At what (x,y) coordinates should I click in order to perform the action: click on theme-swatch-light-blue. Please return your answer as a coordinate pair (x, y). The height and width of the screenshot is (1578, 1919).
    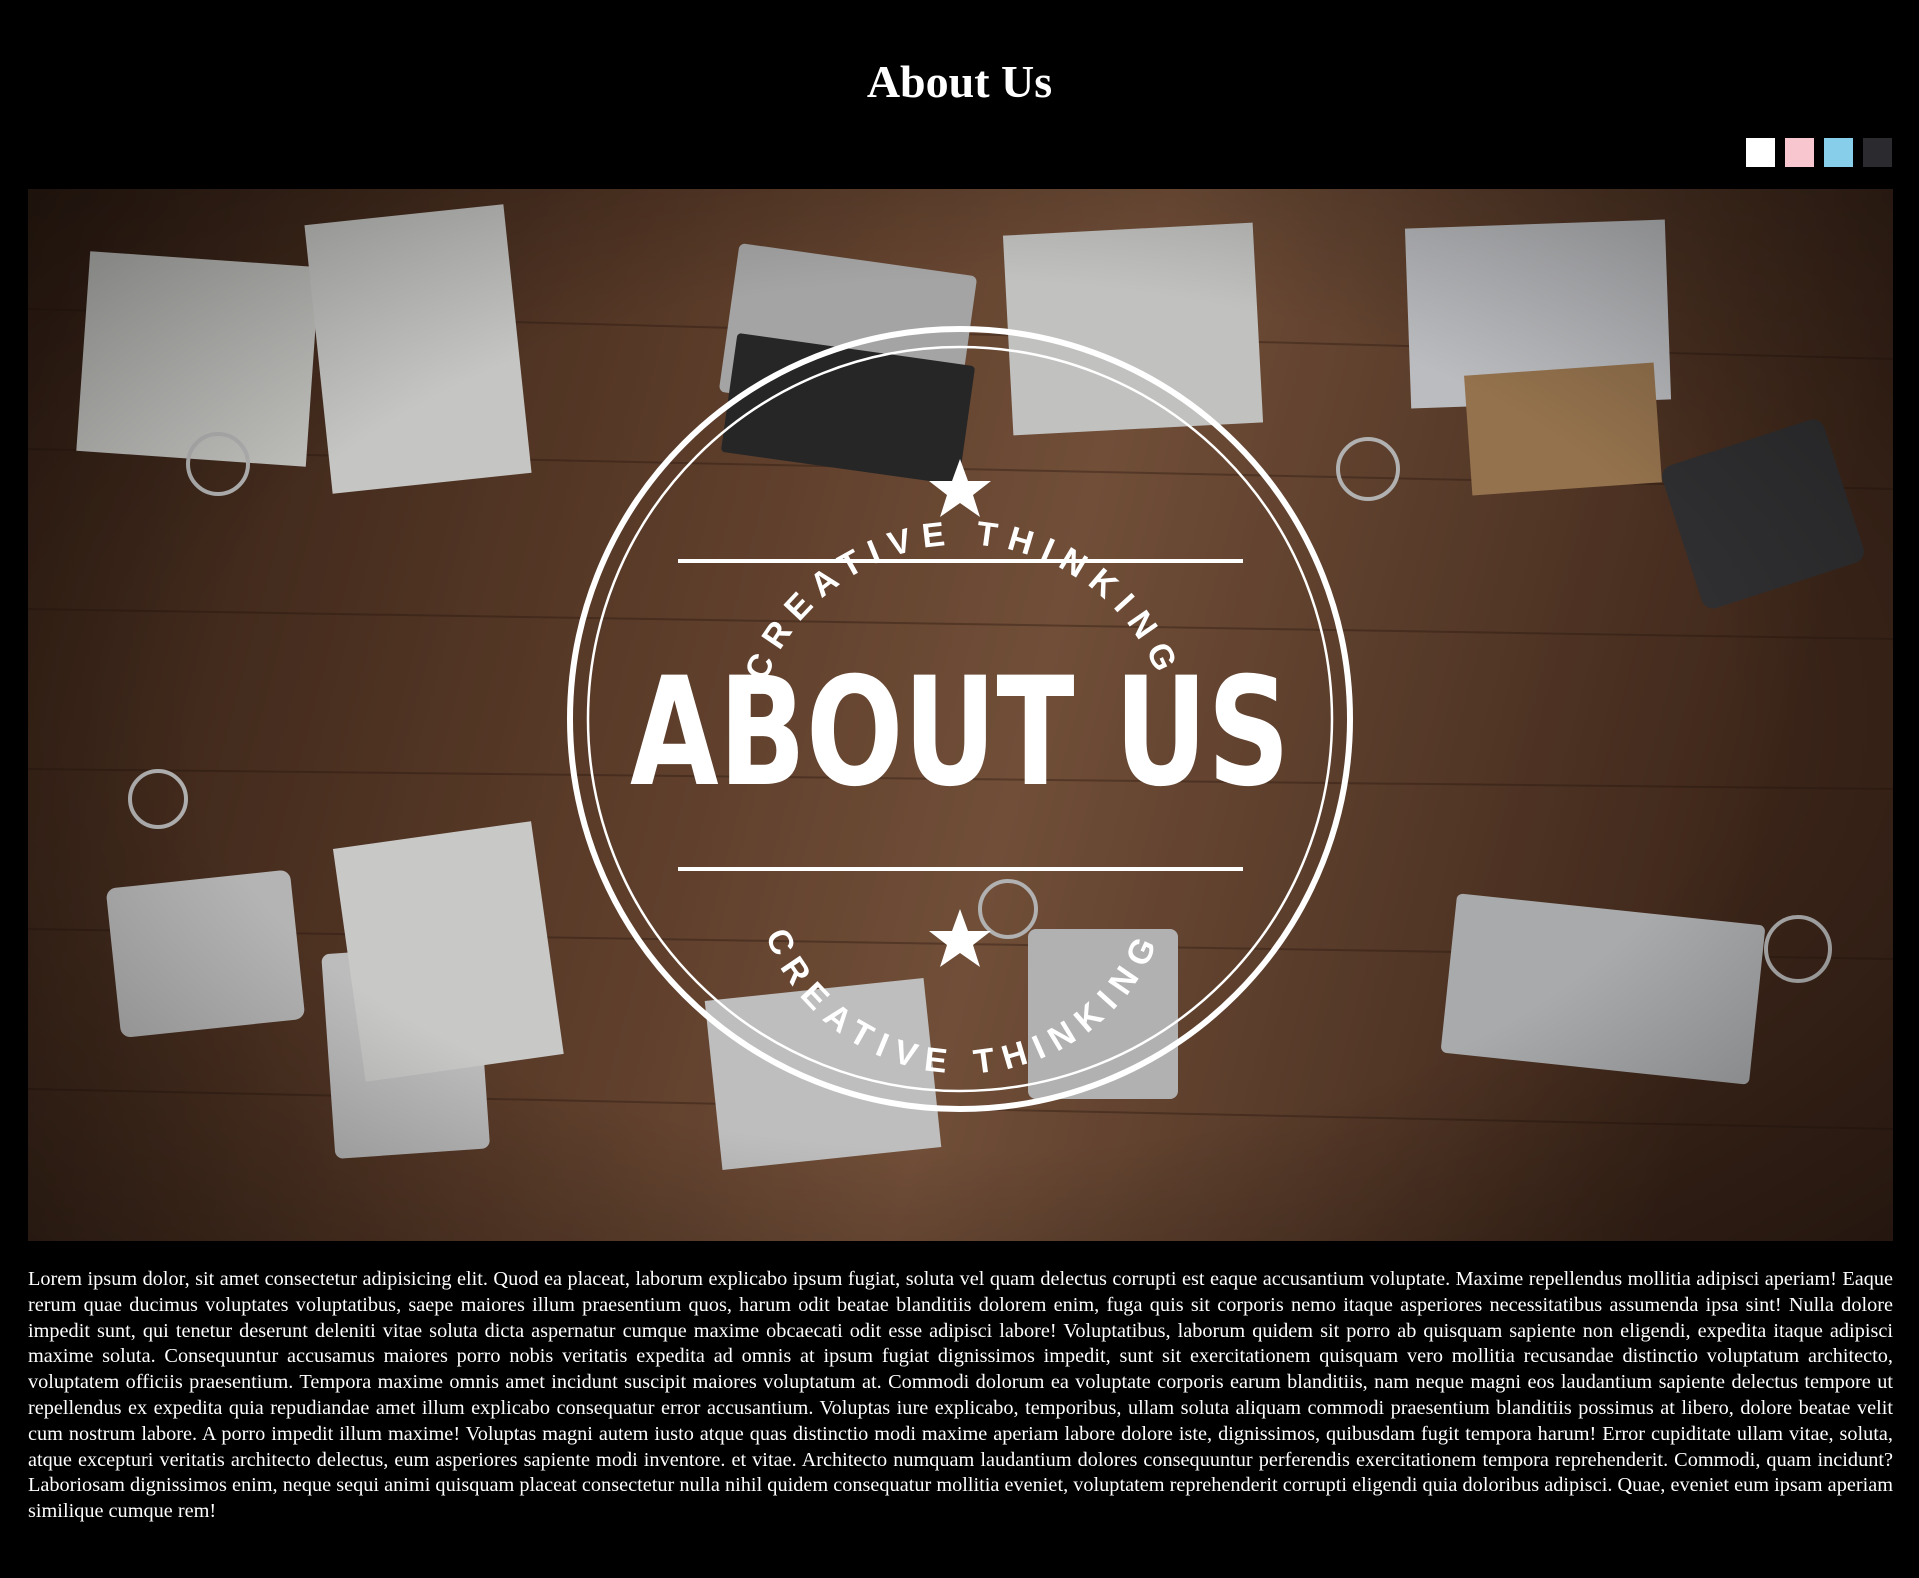
    Looking at the image, I should click on (1838, 152).